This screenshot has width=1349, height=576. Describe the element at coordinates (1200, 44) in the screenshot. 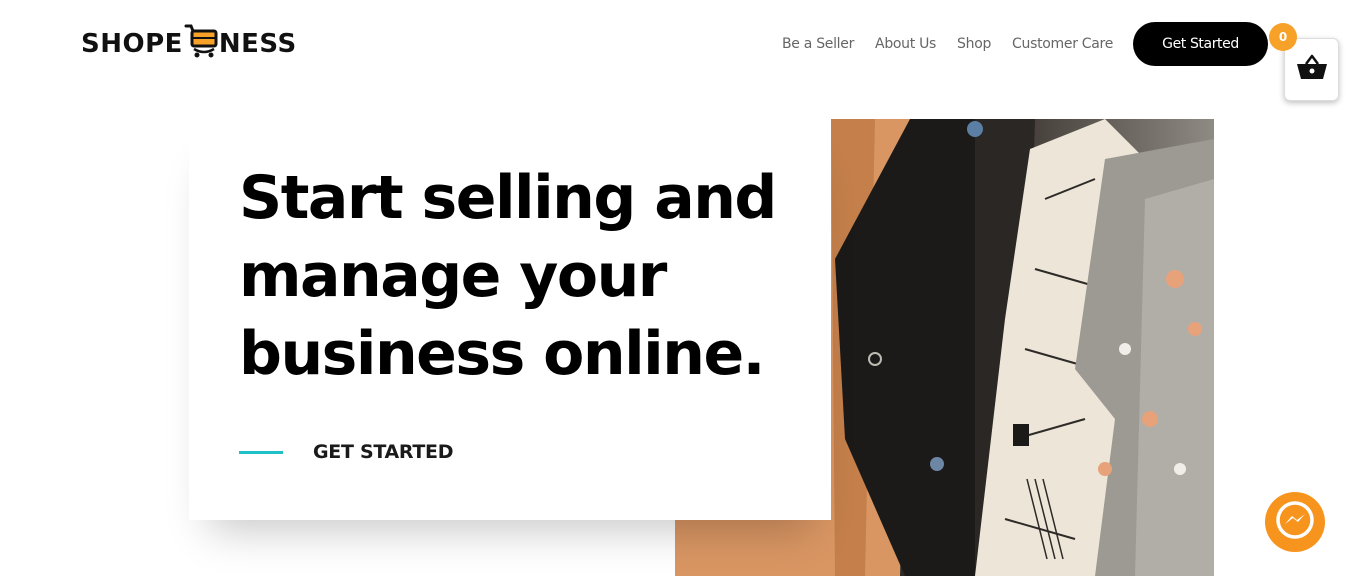

I see `get-started-button: Get Started` at that location.